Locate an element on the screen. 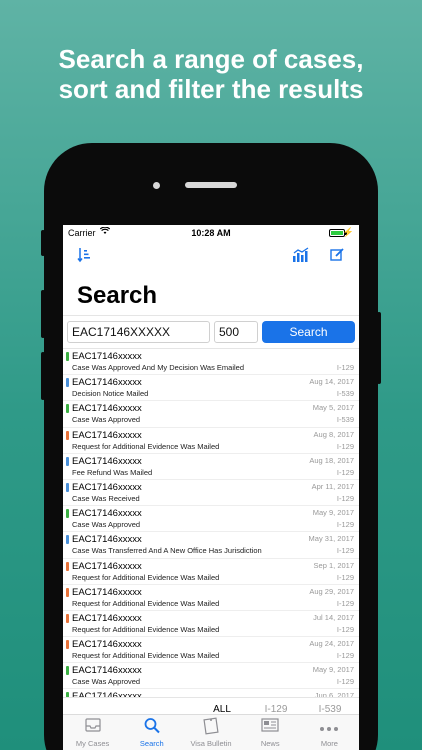  case-date: Sep 1, 2017 is located at coordinates (333, 565).